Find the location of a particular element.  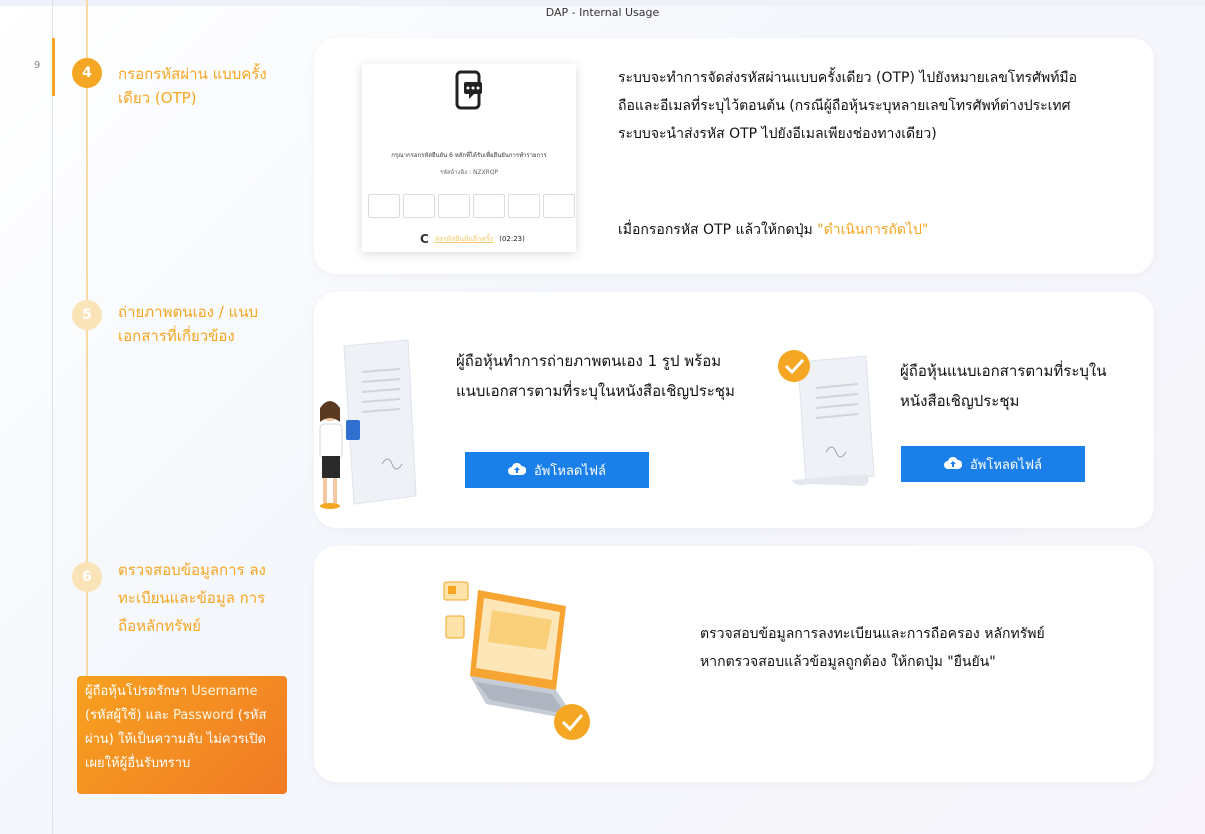

otp-resend-row: C ส่งรหัสยืนยันอีกครั้ง (02:23) is located at coordinates (472, 239).